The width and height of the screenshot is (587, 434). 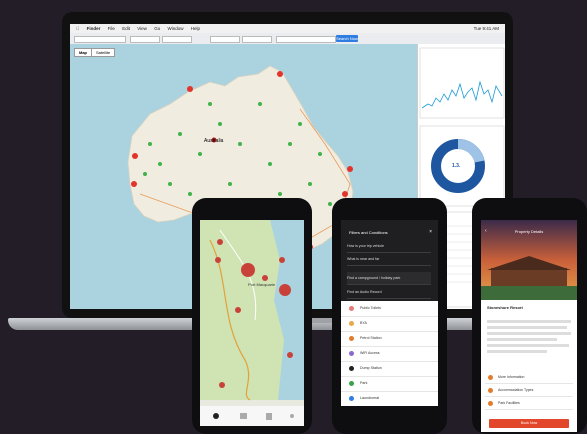 What do you see at coordinates (389, 398) in the screenshot?
I see `amenity-laundromat: Laundromat` at bounding box center [389, 398].